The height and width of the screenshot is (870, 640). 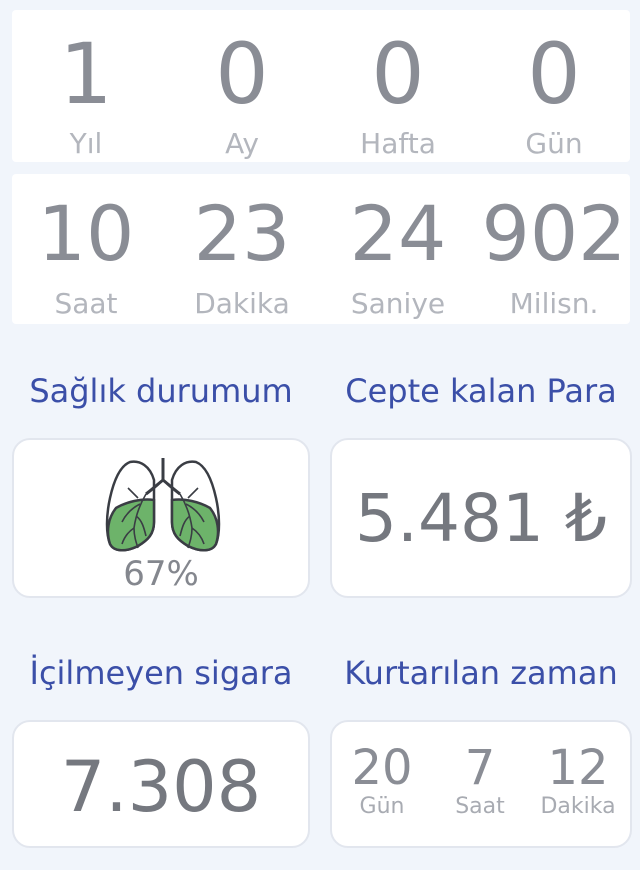 I want to click on seconds-counter: 24 Saniye, so click(x=398, y=257).